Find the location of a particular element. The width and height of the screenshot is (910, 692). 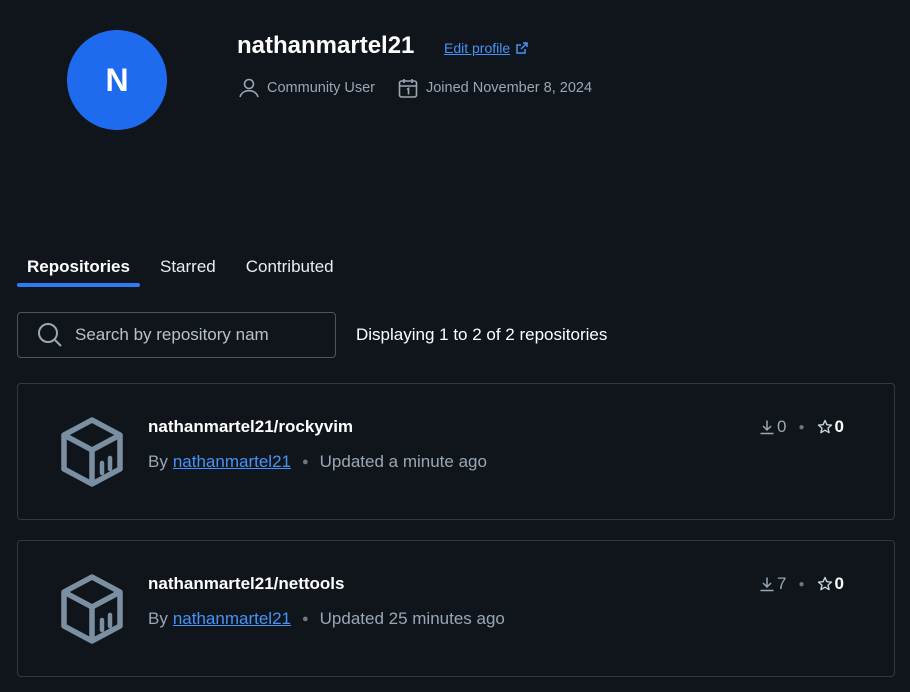

repo-stats: 0 ● 0 is located at coordinates (801, 427).